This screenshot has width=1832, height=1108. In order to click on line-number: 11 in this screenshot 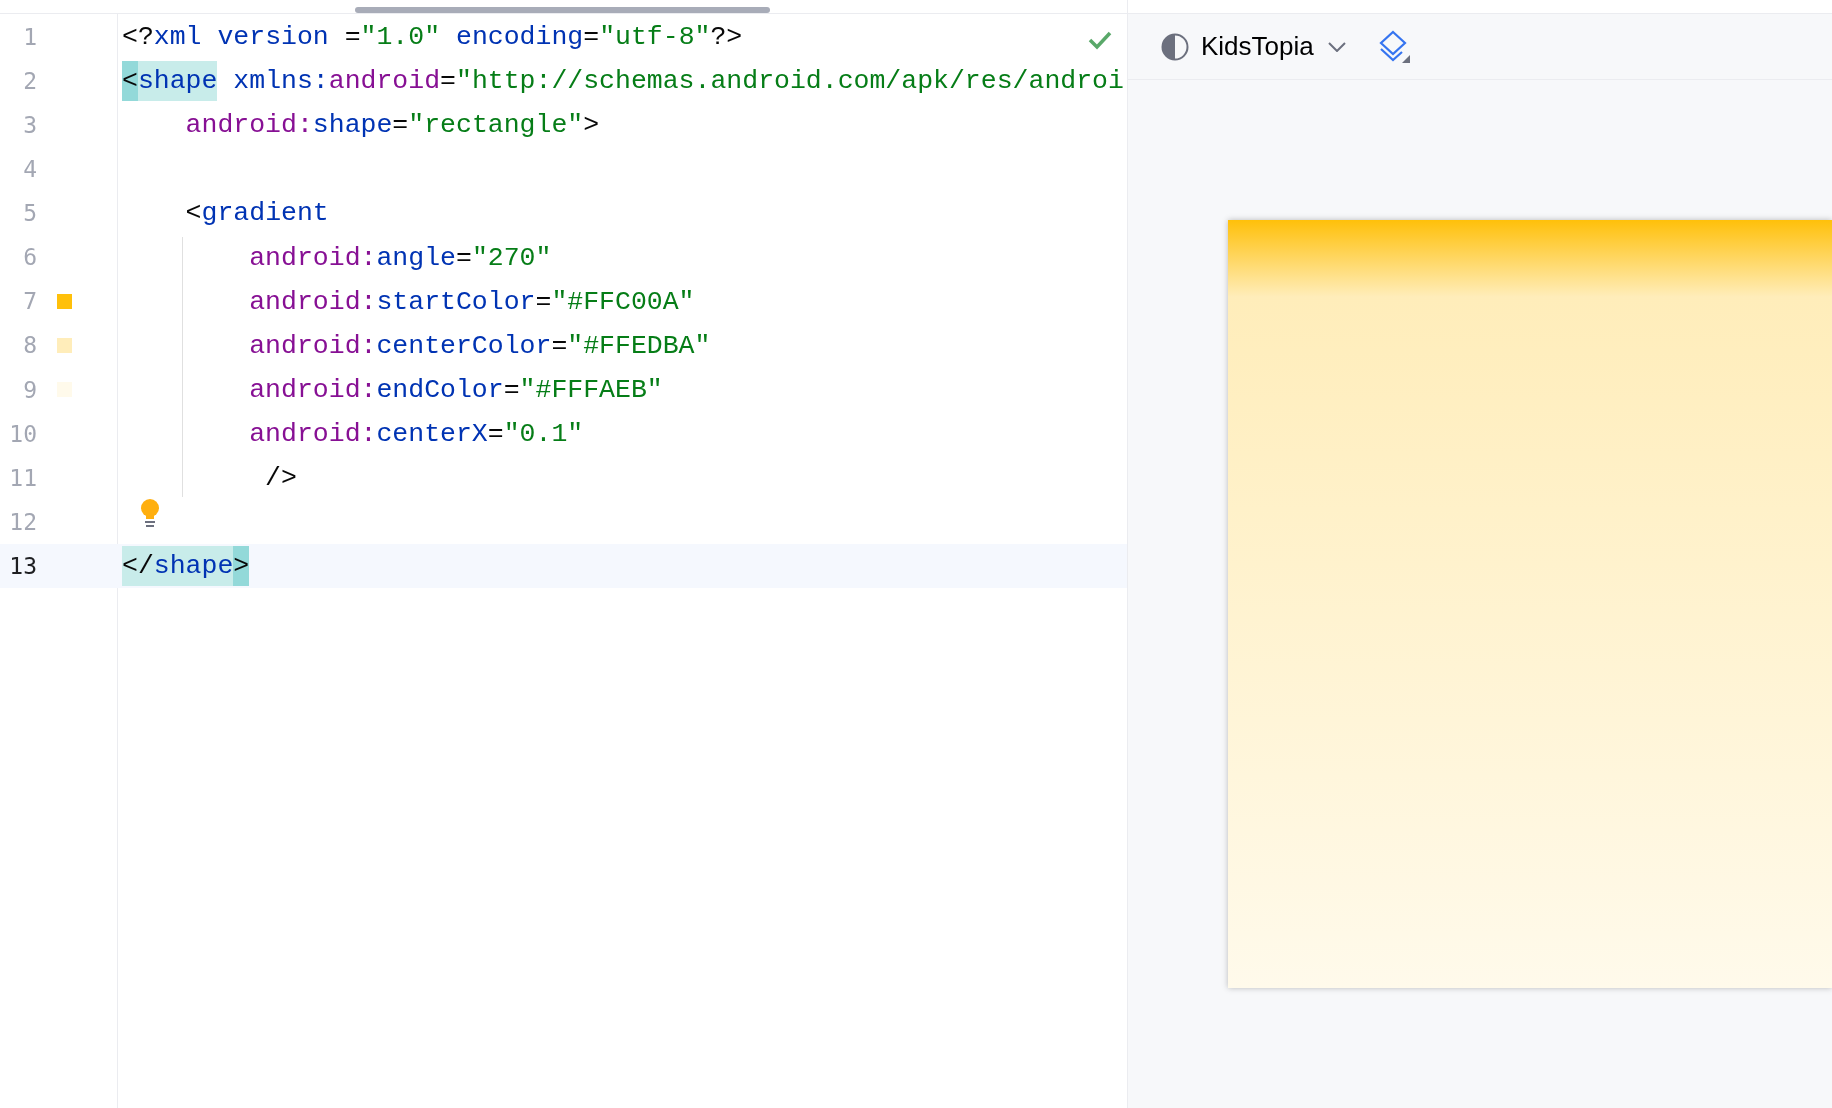, I will do `click(23, 478)`.